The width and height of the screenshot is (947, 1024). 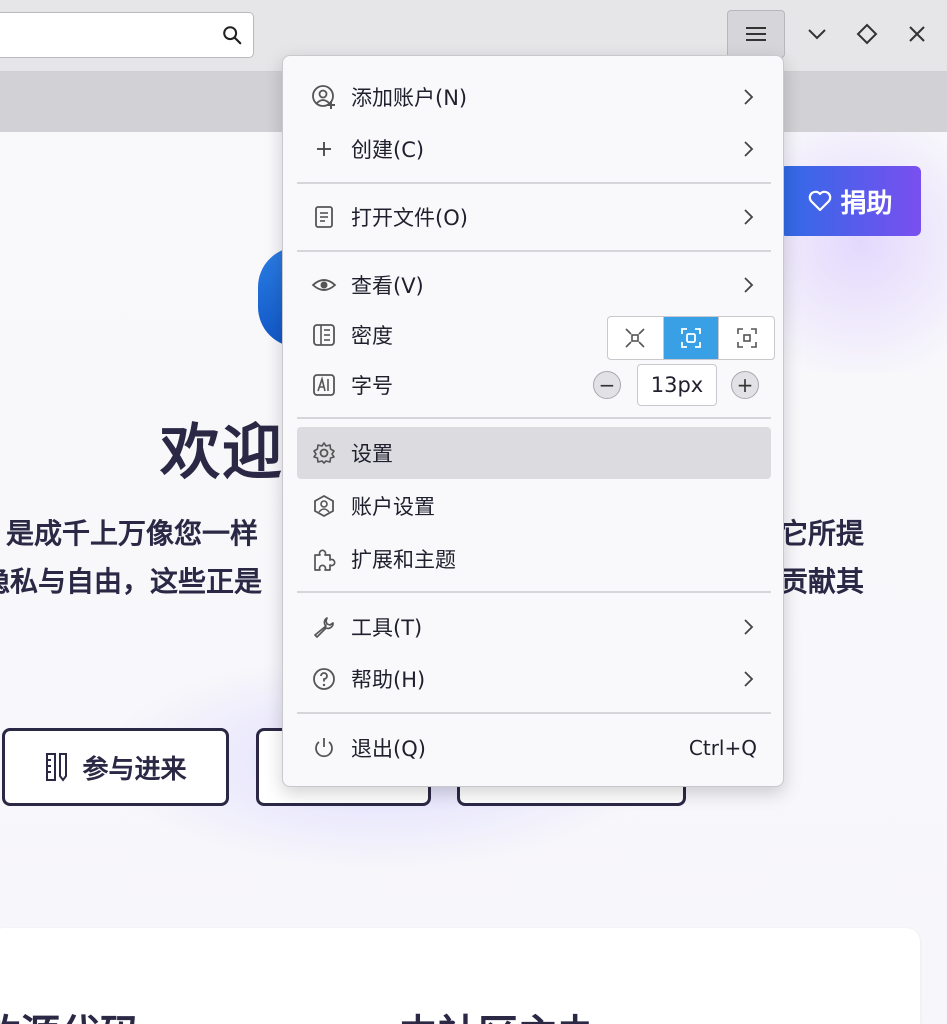 What do you see at coordinates (372, 454) in the screenshot?
I see `menu-item-label: 设置` at bounding box center [372, 454].